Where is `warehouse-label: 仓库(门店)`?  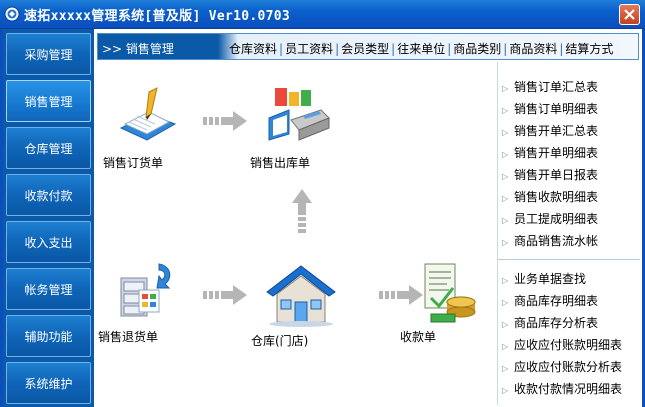 warehouse-label: 仓库(门店) is located at coordinates (280, 341).